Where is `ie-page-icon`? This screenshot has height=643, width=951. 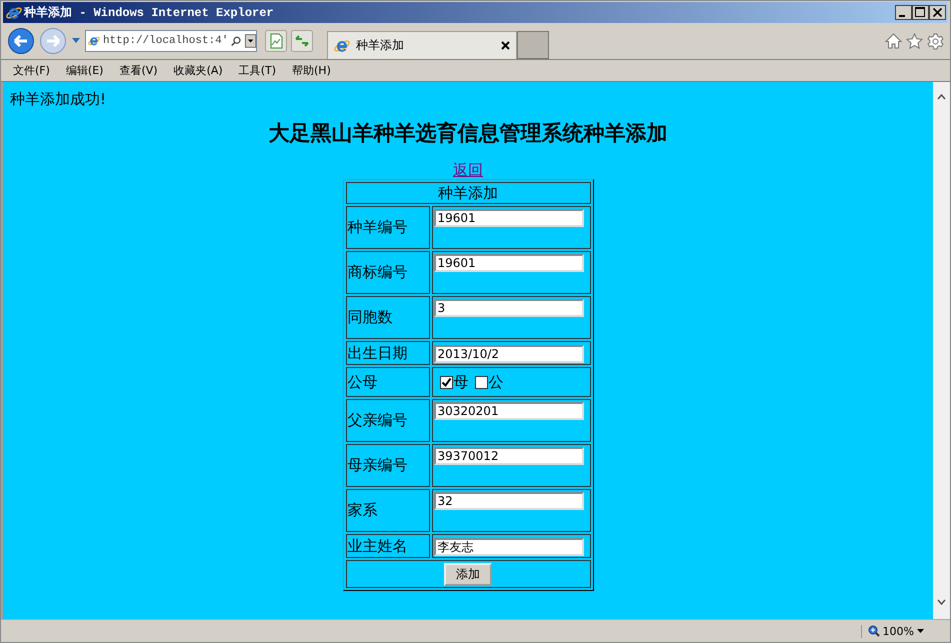
ie-page-icon is located at coordinates (342, 46).